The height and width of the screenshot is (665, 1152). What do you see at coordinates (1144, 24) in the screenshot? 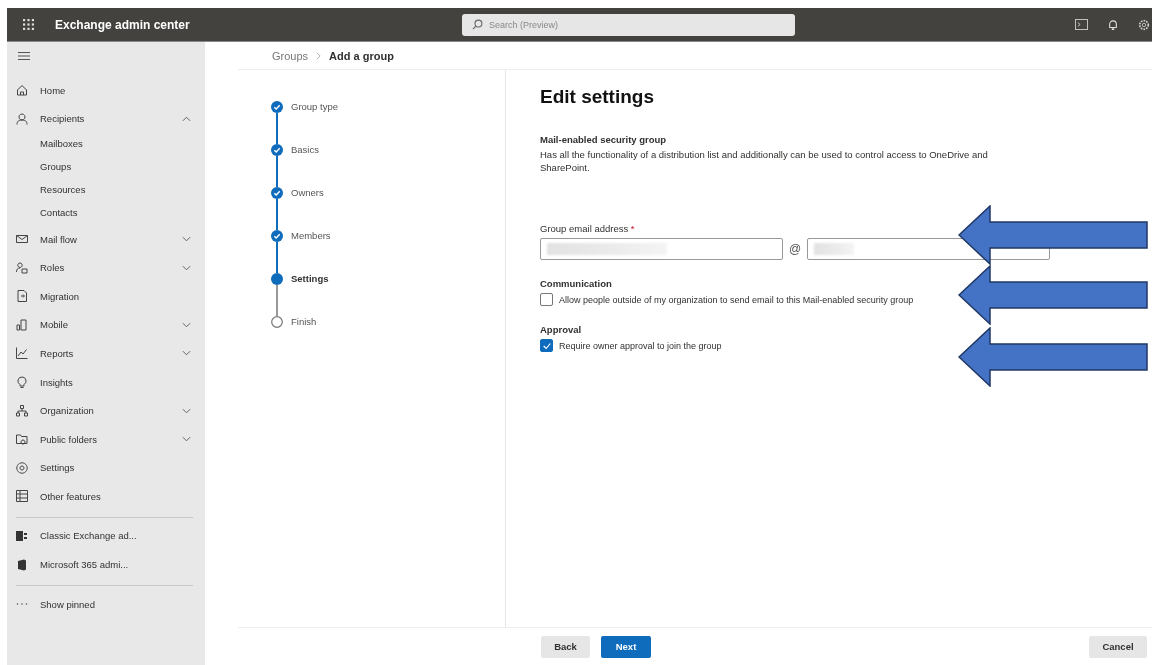
I see `settings-icon` at bounding box center [1144, 24].